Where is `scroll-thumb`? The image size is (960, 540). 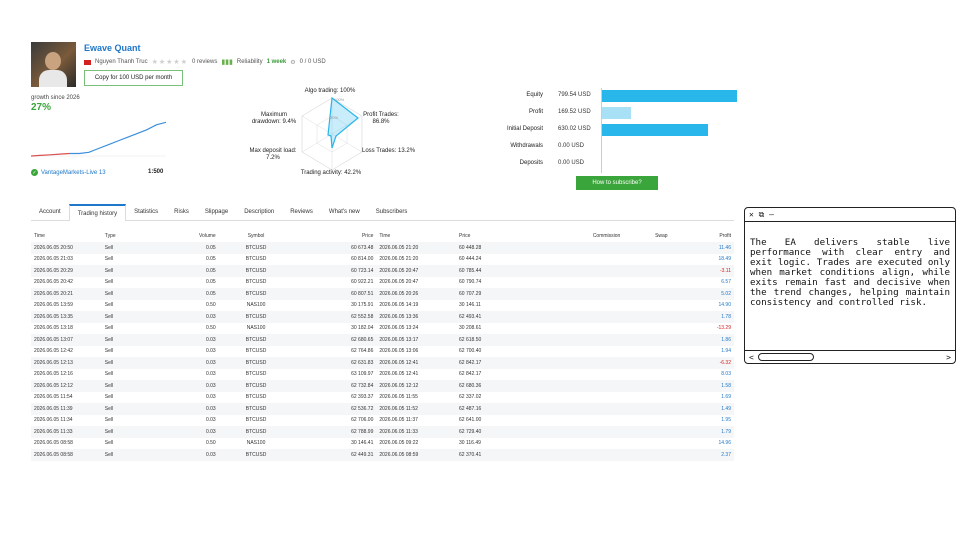
scroll-thumb is located at coordinates (785, 357).